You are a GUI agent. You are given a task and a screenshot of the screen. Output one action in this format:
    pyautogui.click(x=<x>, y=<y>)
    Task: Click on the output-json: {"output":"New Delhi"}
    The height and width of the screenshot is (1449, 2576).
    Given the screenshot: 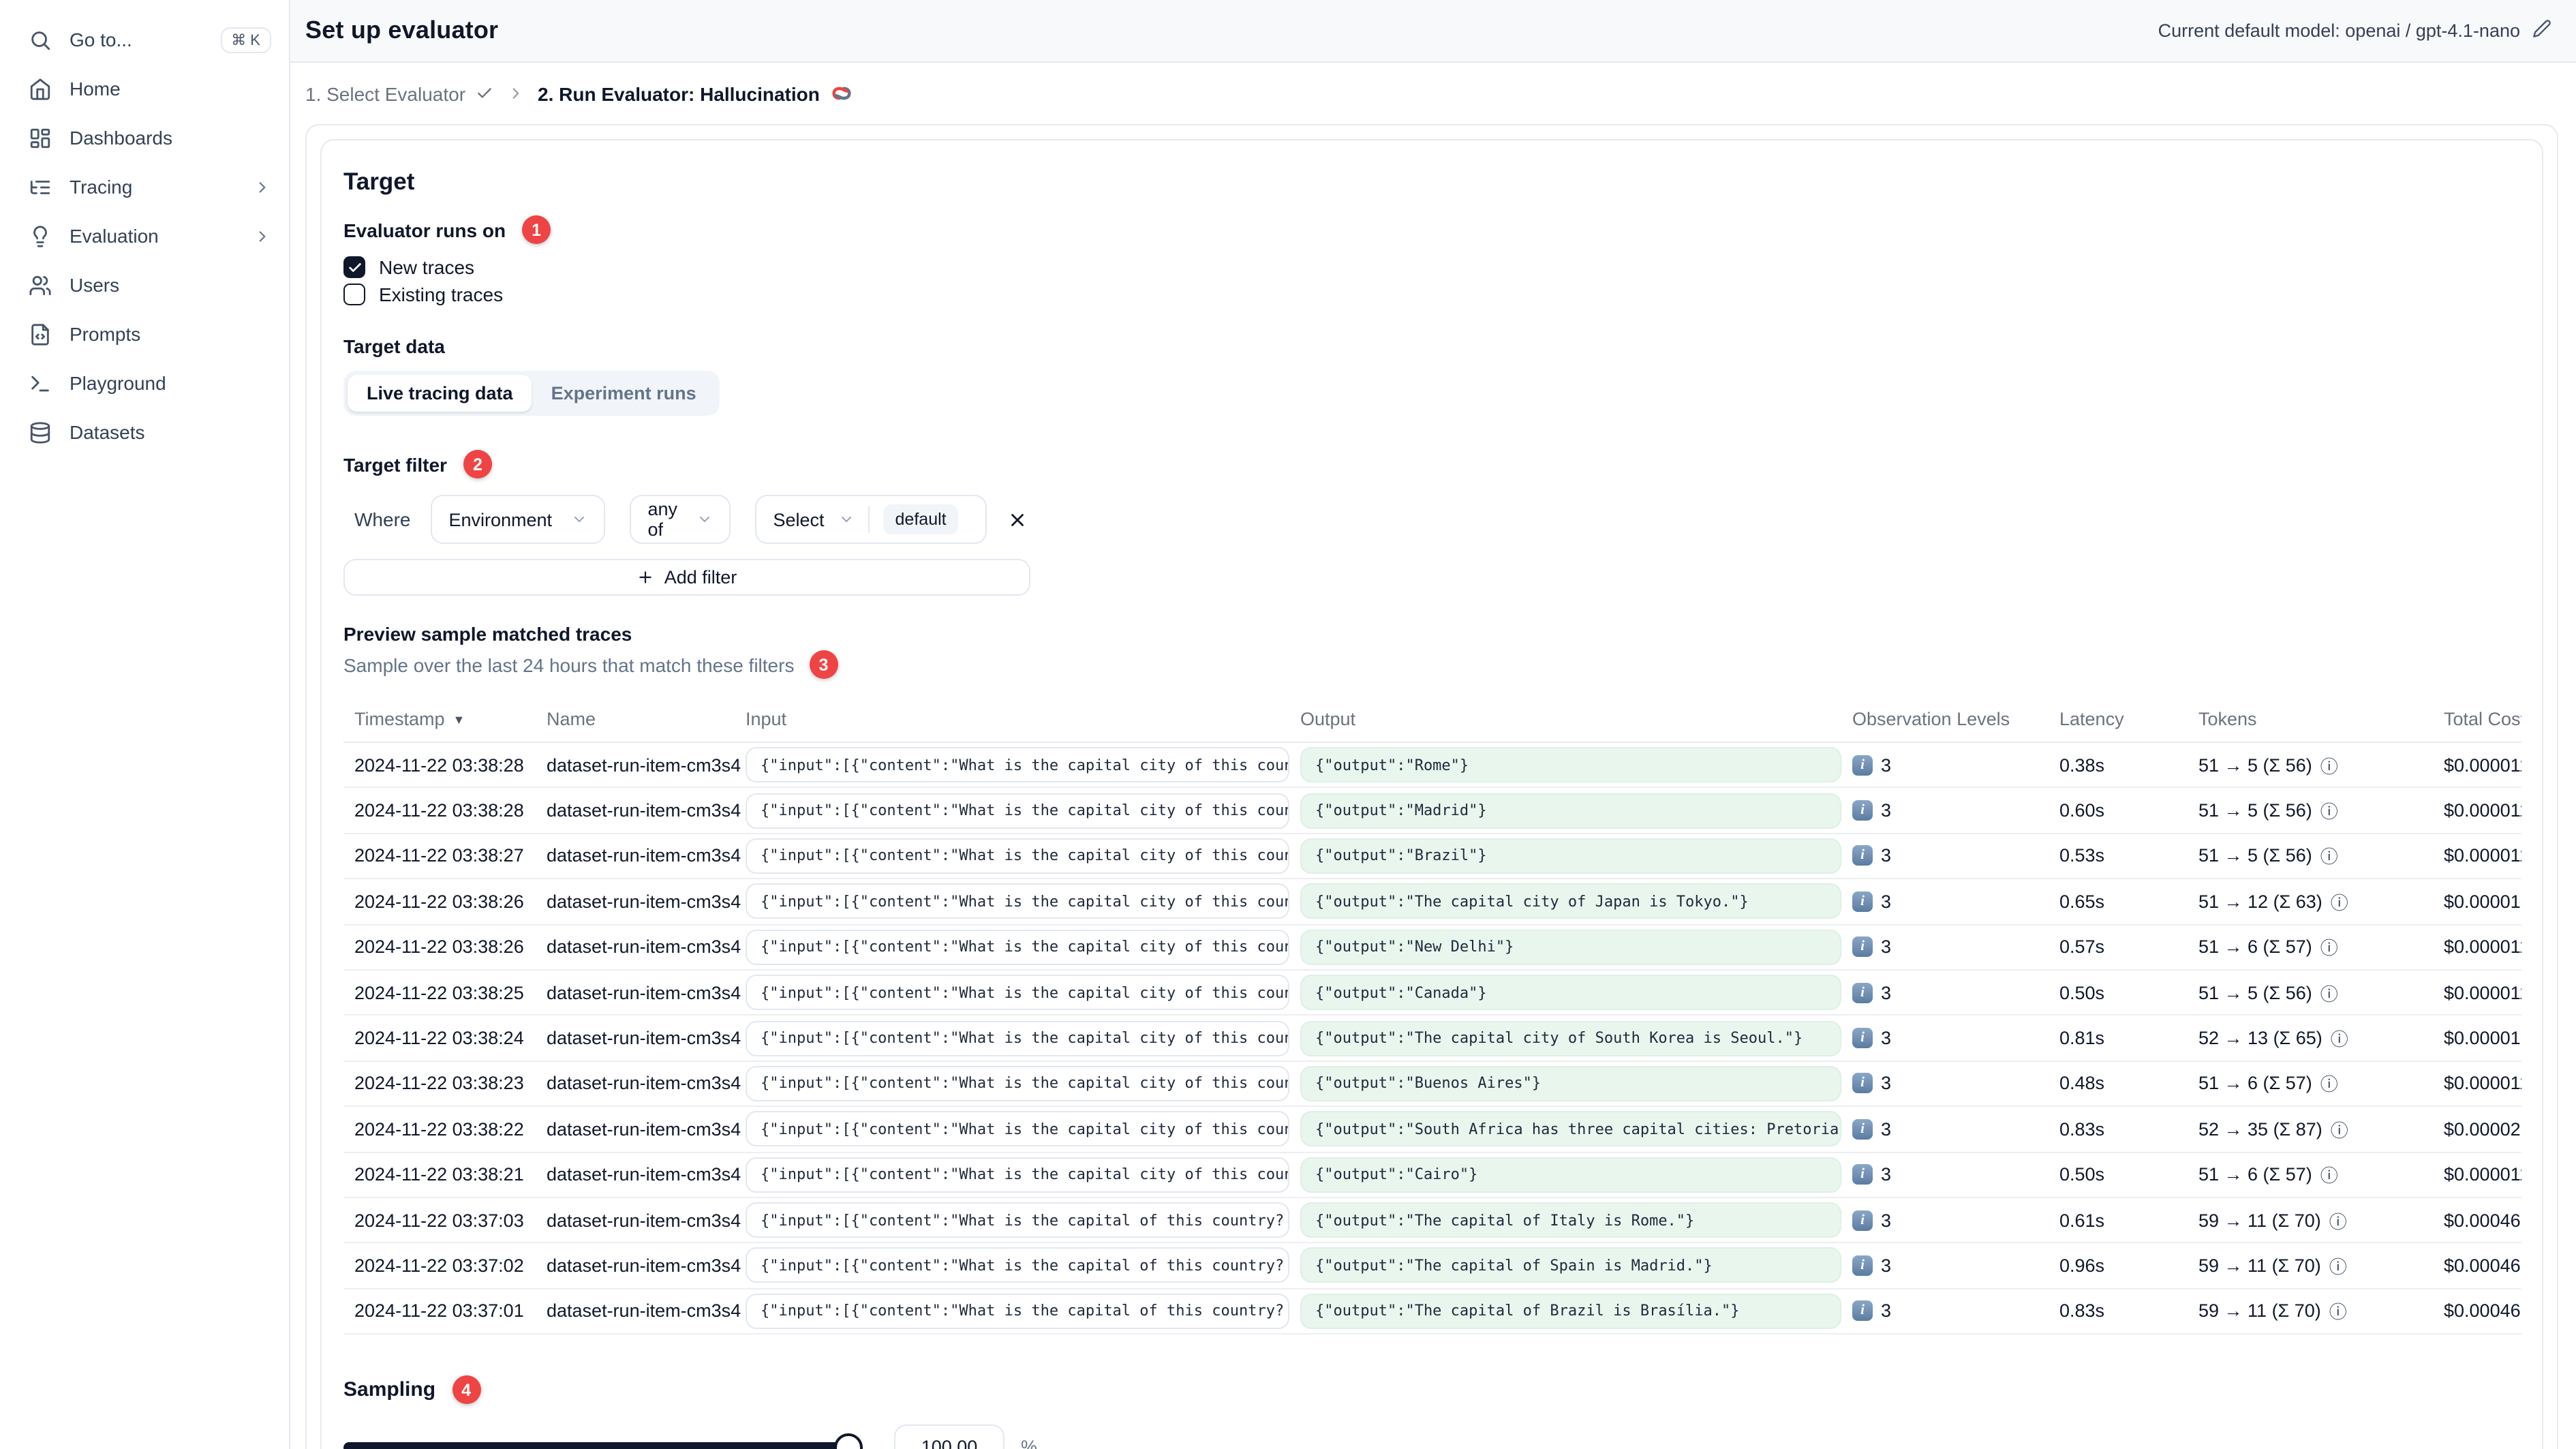 What is the action you would take?
    pyautogui.click(x=1570, y=947)
    